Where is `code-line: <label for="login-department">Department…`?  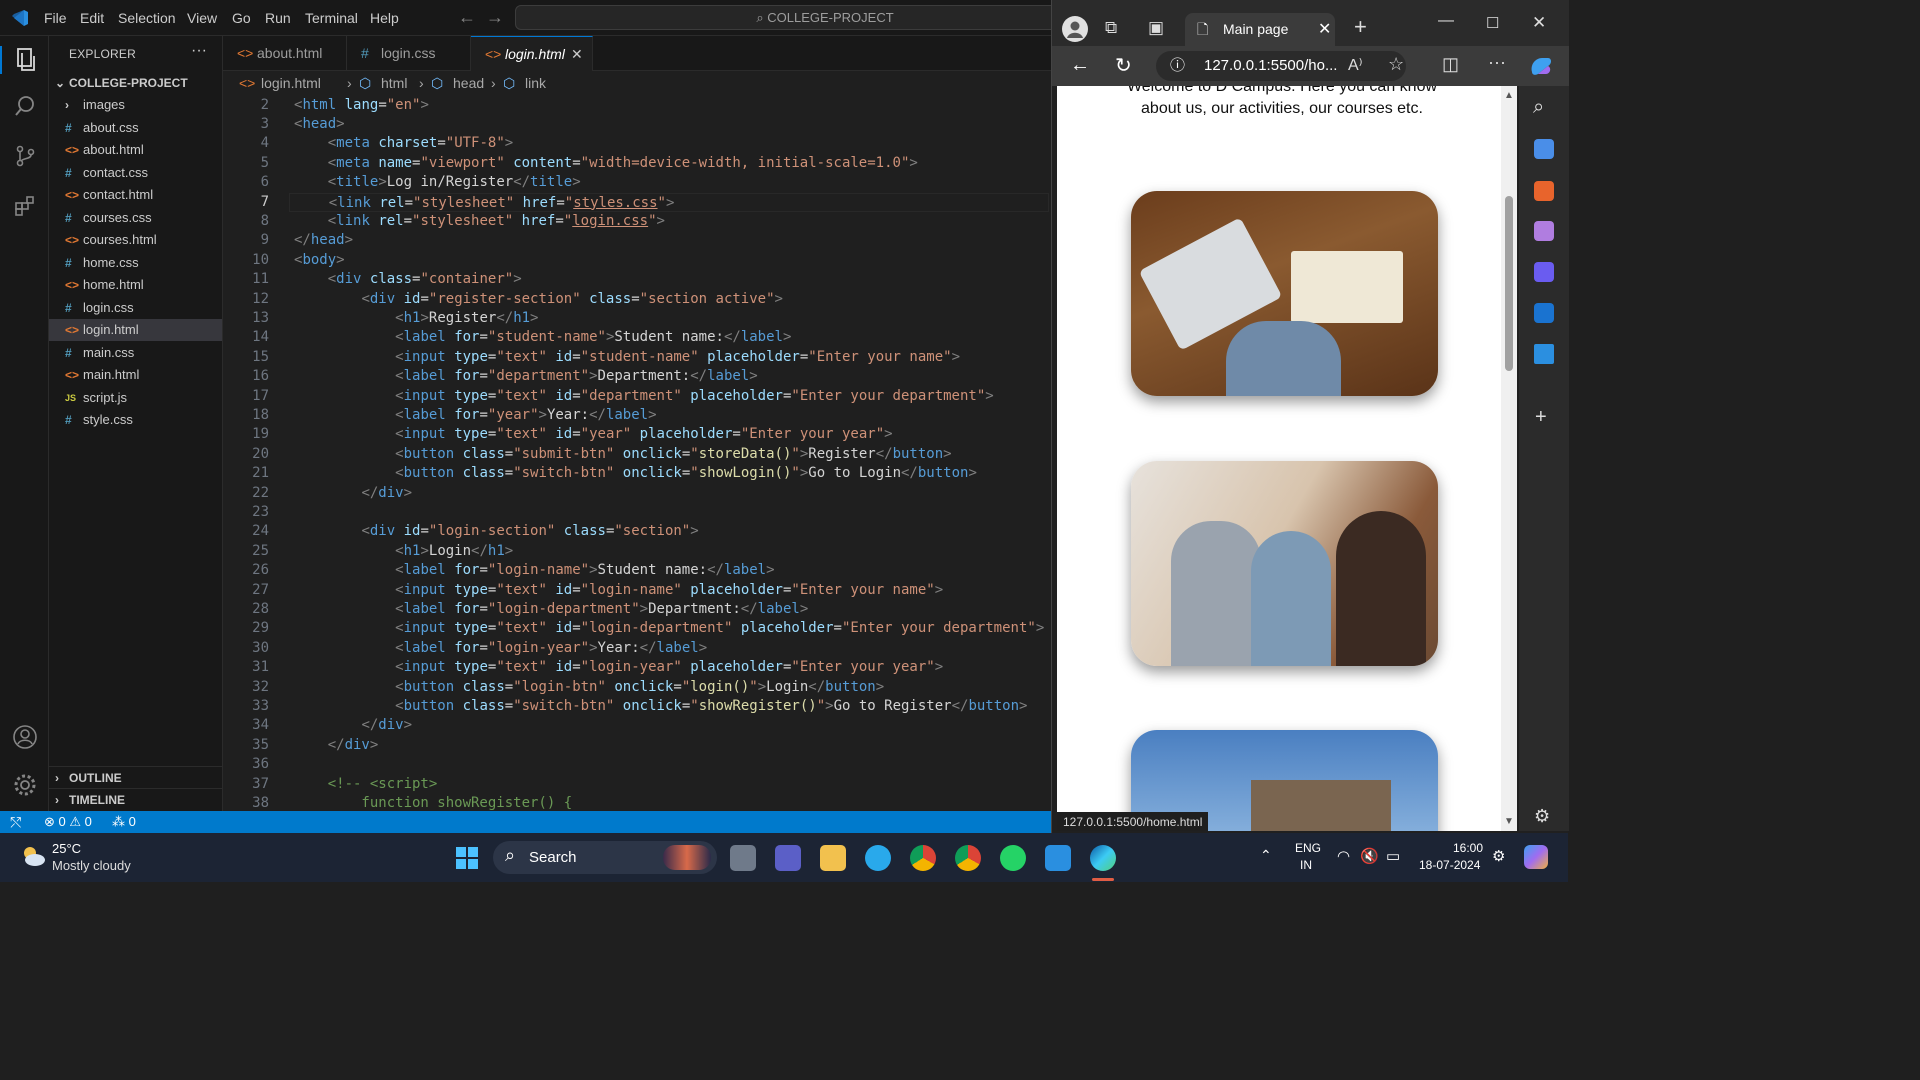
code-line: <label for="login-department">Department… is located at coordinates (551, 609).